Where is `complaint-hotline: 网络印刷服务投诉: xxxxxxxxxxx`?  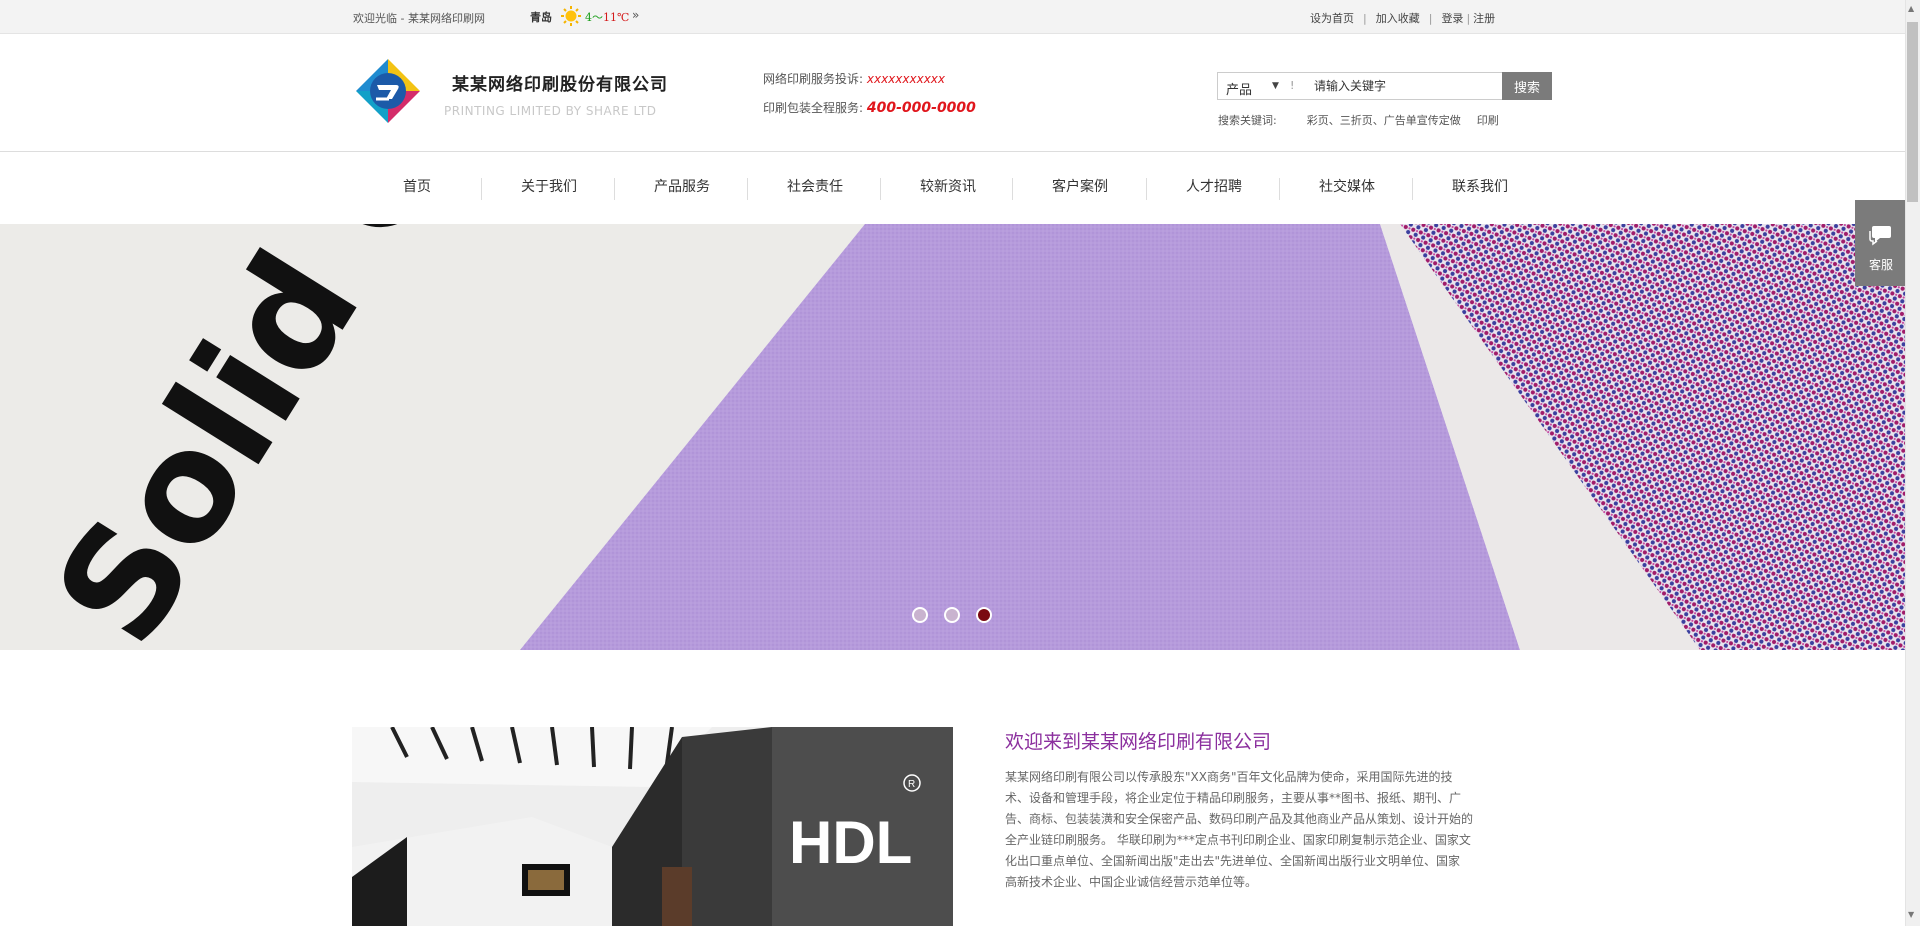 complaint-hotline: 网络印刷服务投诉: xxxxxxxxxxx is located at coordinates (854, 79).